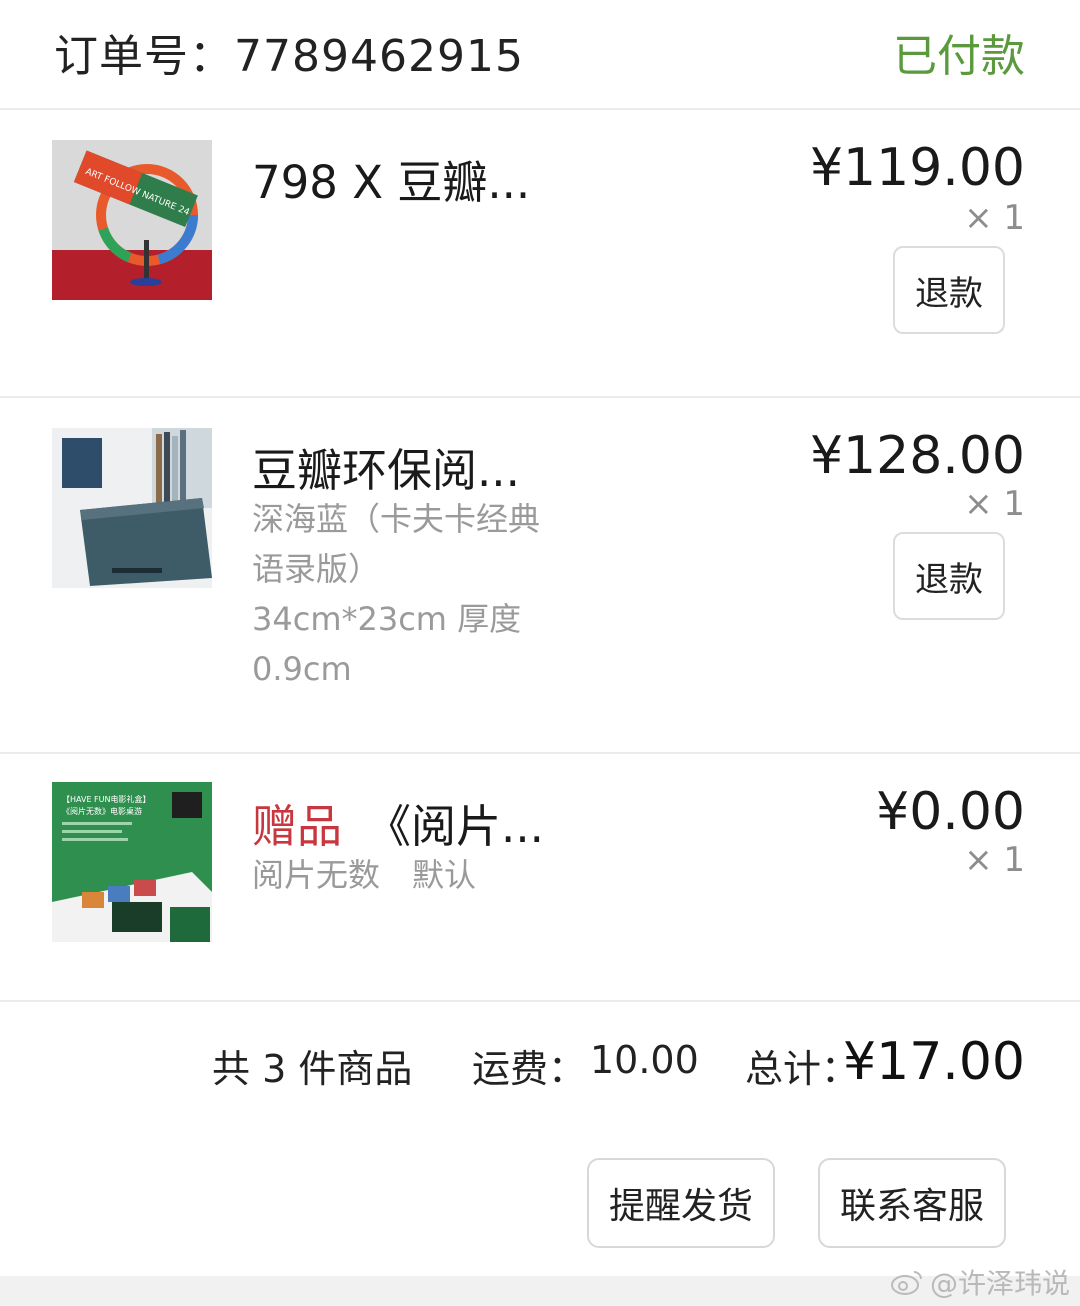 This screenshot has height=1306, width=1080. I want to click on product-image-icon: ART FOLLOW NATURE 24, so click(132, 220).